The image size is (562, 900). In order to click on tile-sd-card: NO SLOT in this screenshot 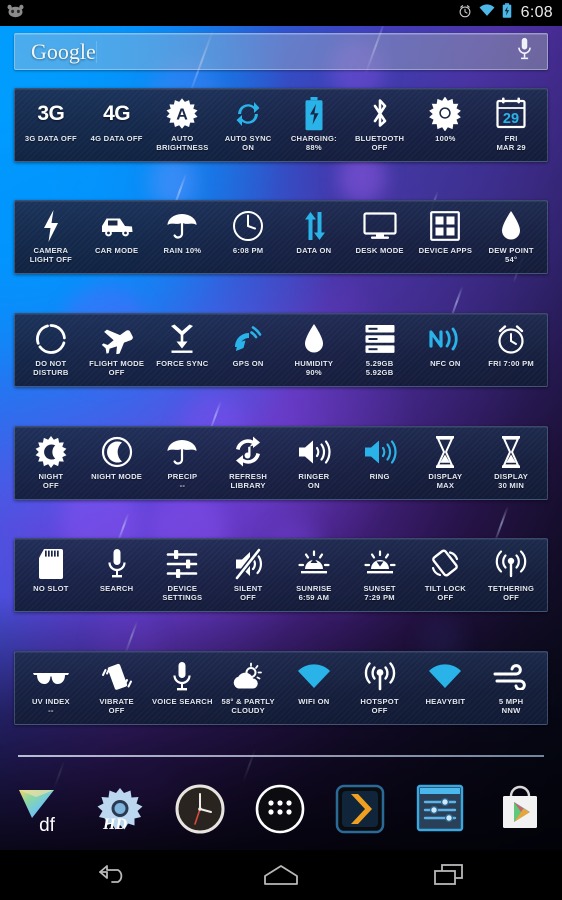, I will do `click(51, 575)`.